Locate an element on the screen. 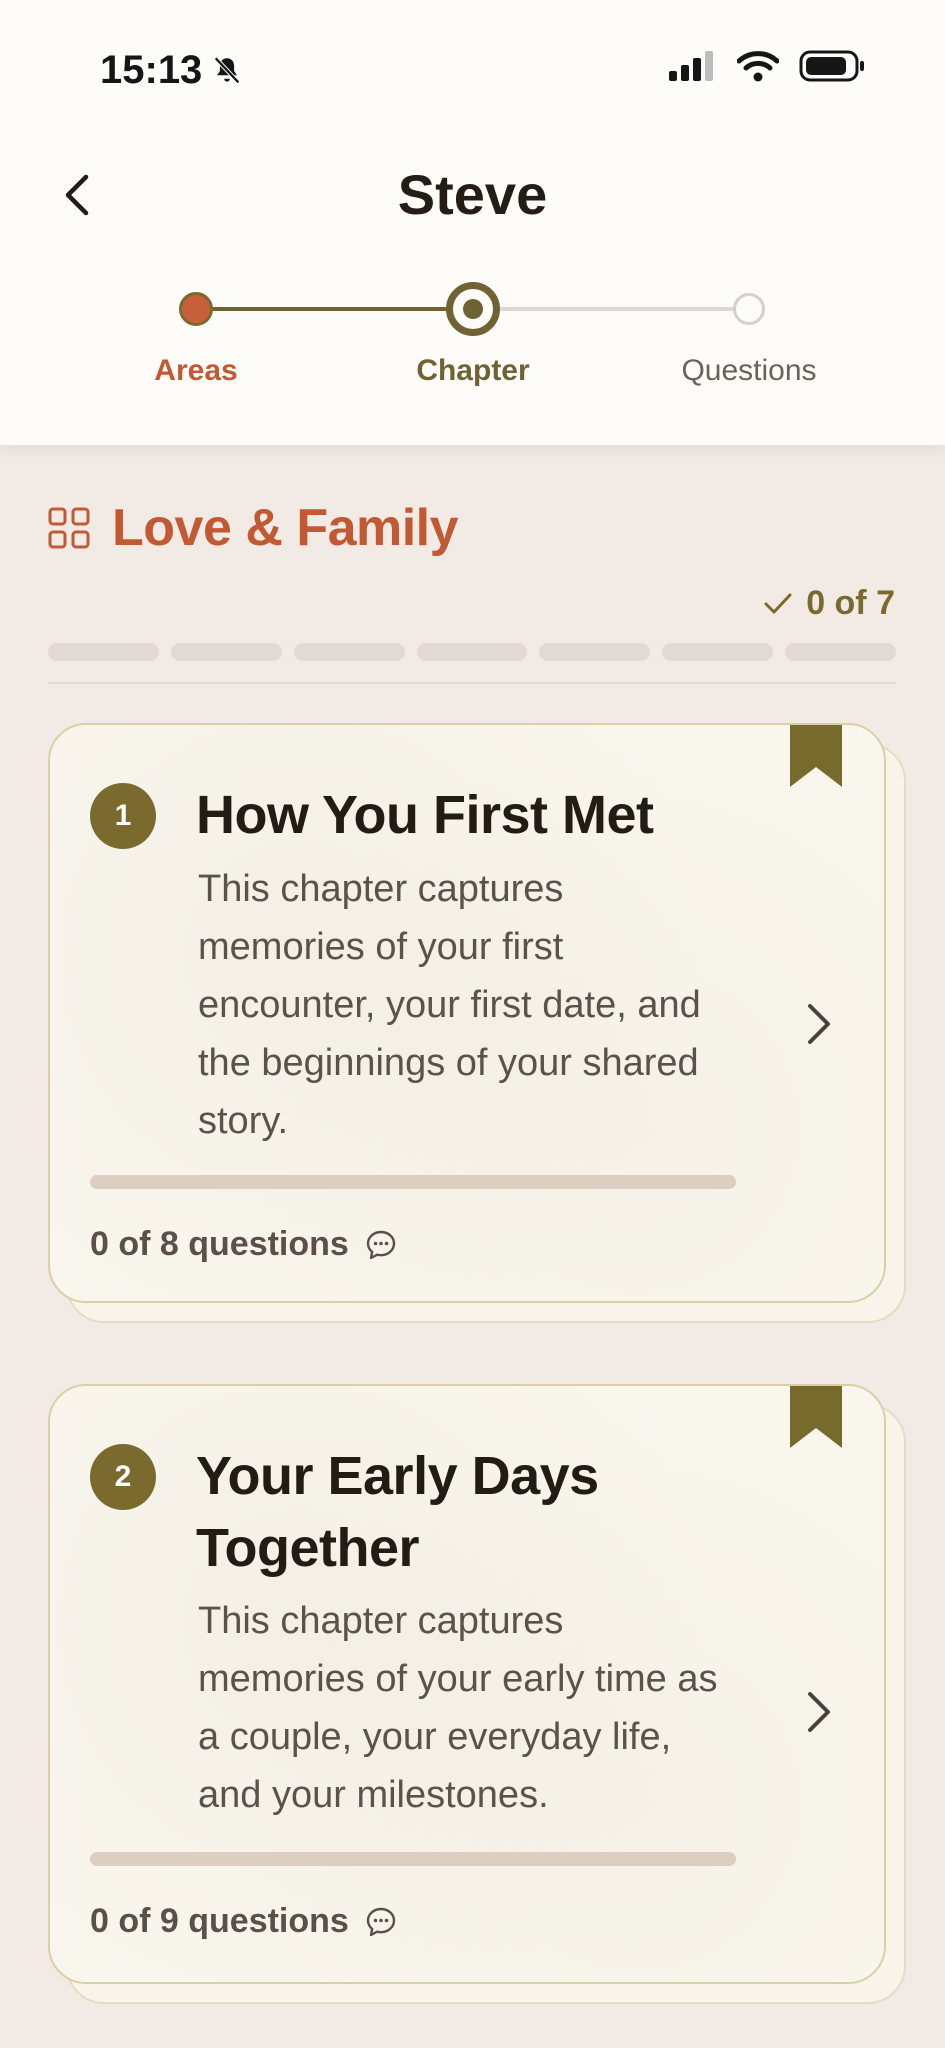 The image size is (945, 2048). cellular-signal-icon is located at coordinates (691, 66).